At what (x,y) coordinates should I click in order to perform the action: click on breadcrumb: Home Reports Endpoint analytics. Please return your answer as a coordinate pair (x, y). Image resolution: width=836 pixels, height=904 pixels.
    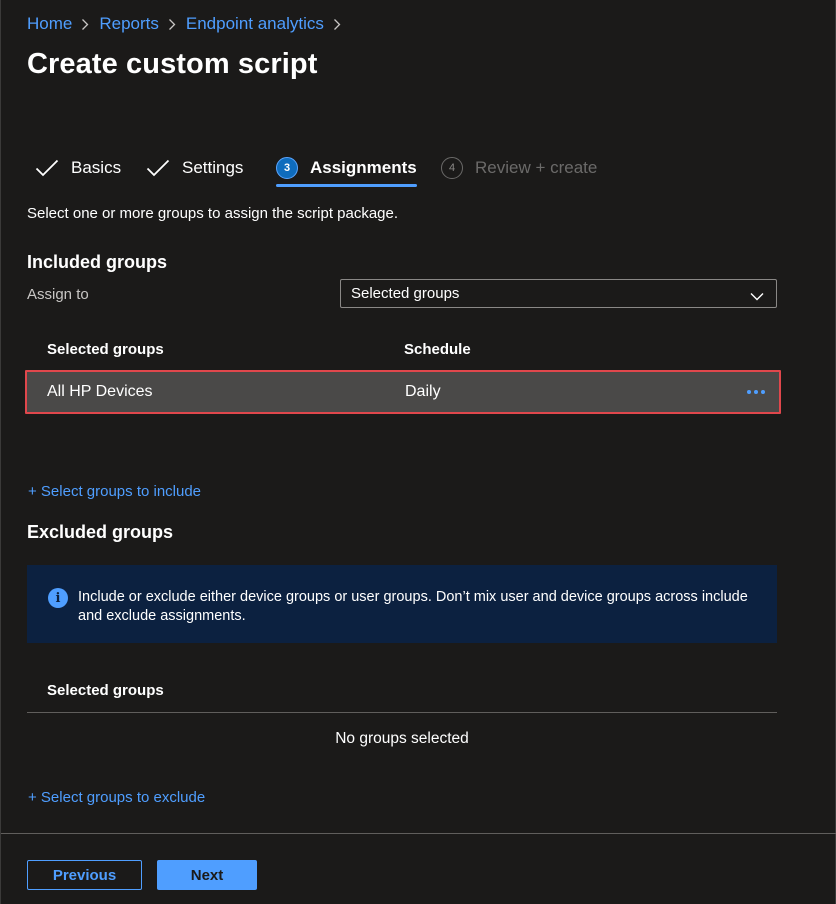
    Looking at the image, I should click on (189, 24).